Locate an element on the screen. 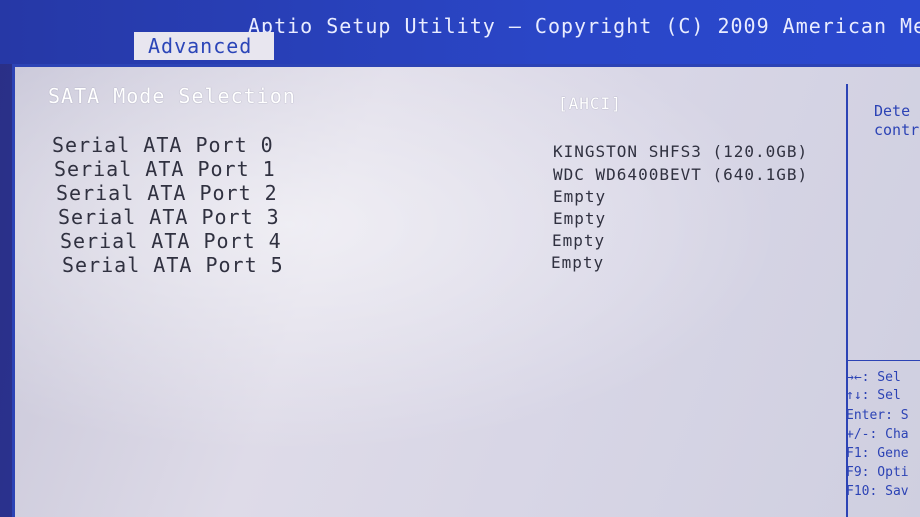  port-5-value: Empty is located at coordinates (578, 262).